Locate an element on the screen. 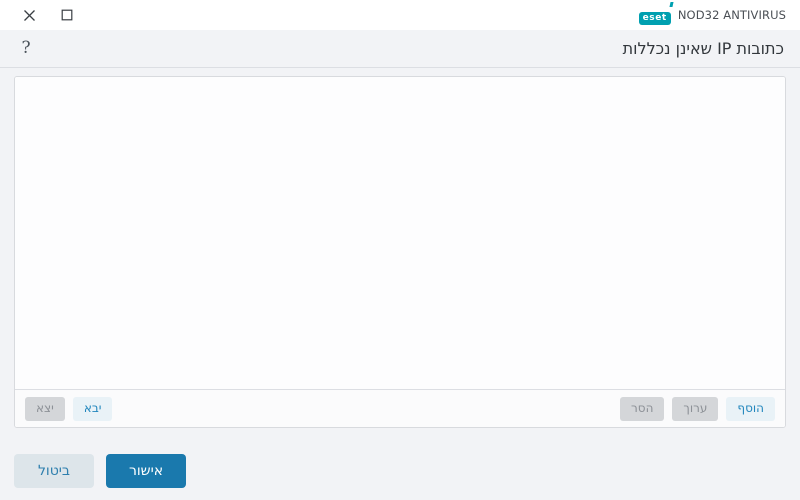 This screenshot has width=800, height=500. window-controls is located at coordinates (48, 15).